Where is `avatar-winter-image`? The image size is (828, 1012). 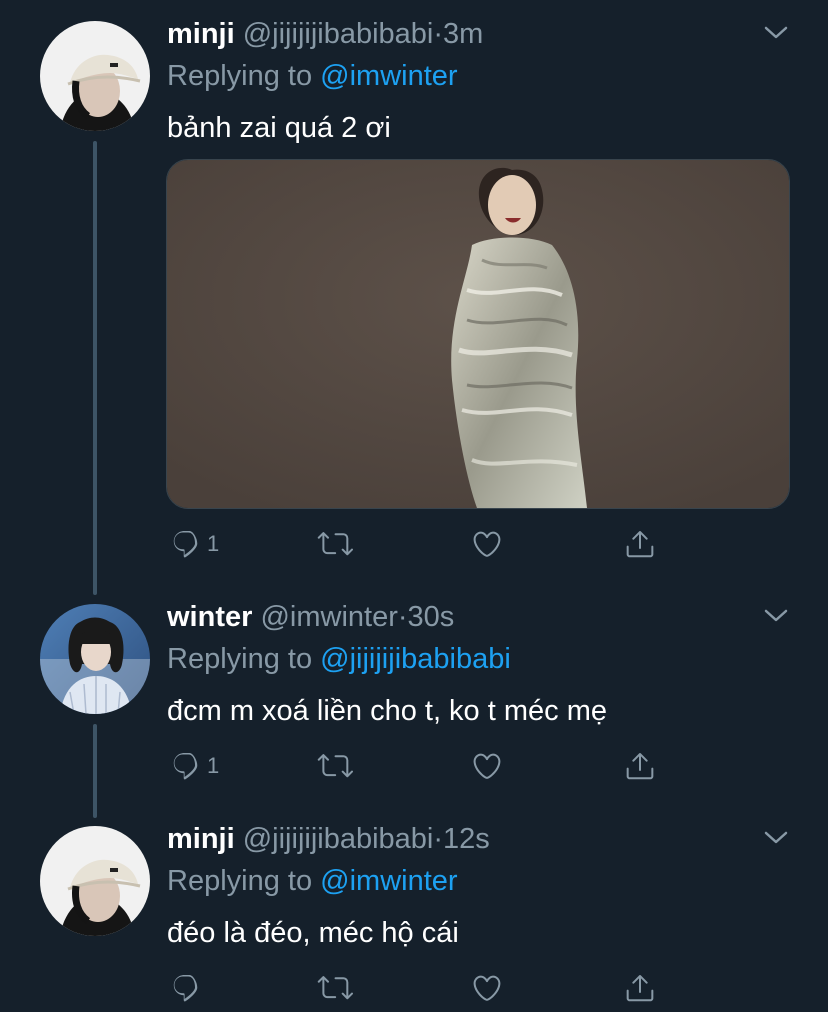 avatar-winter-image is located at coordinates (95, 659).